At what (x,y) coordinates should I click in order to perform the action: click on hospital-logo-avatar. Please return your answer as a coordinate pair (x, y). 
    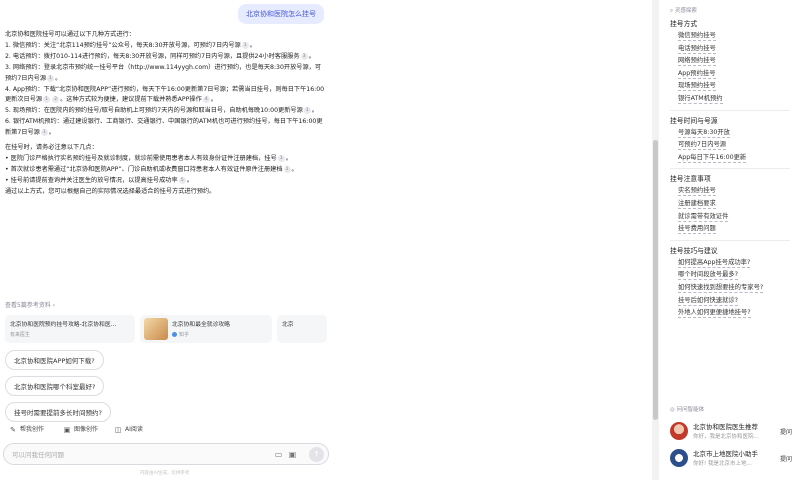
    Looking at the image, I should click on (679, 458).